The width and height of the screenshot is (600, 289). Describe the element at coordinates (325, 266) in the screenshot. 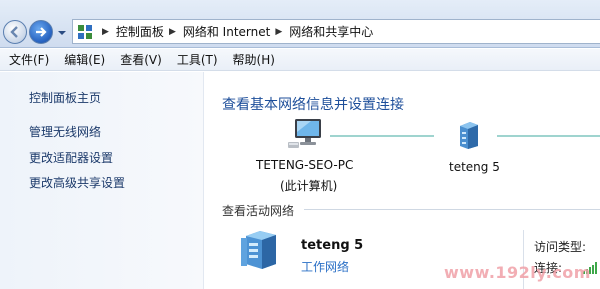

I see `network-type-link: 工作网络` at that location.